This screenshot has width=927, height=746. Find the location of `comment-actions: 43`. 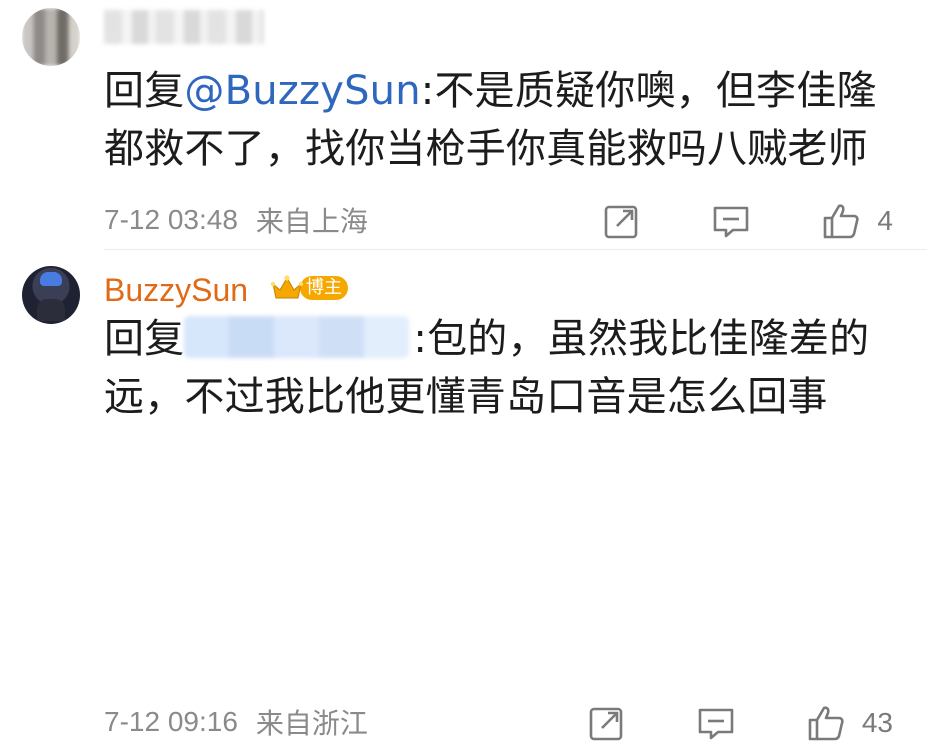

comment-actions: 43 is located at coordinates (705, 723).